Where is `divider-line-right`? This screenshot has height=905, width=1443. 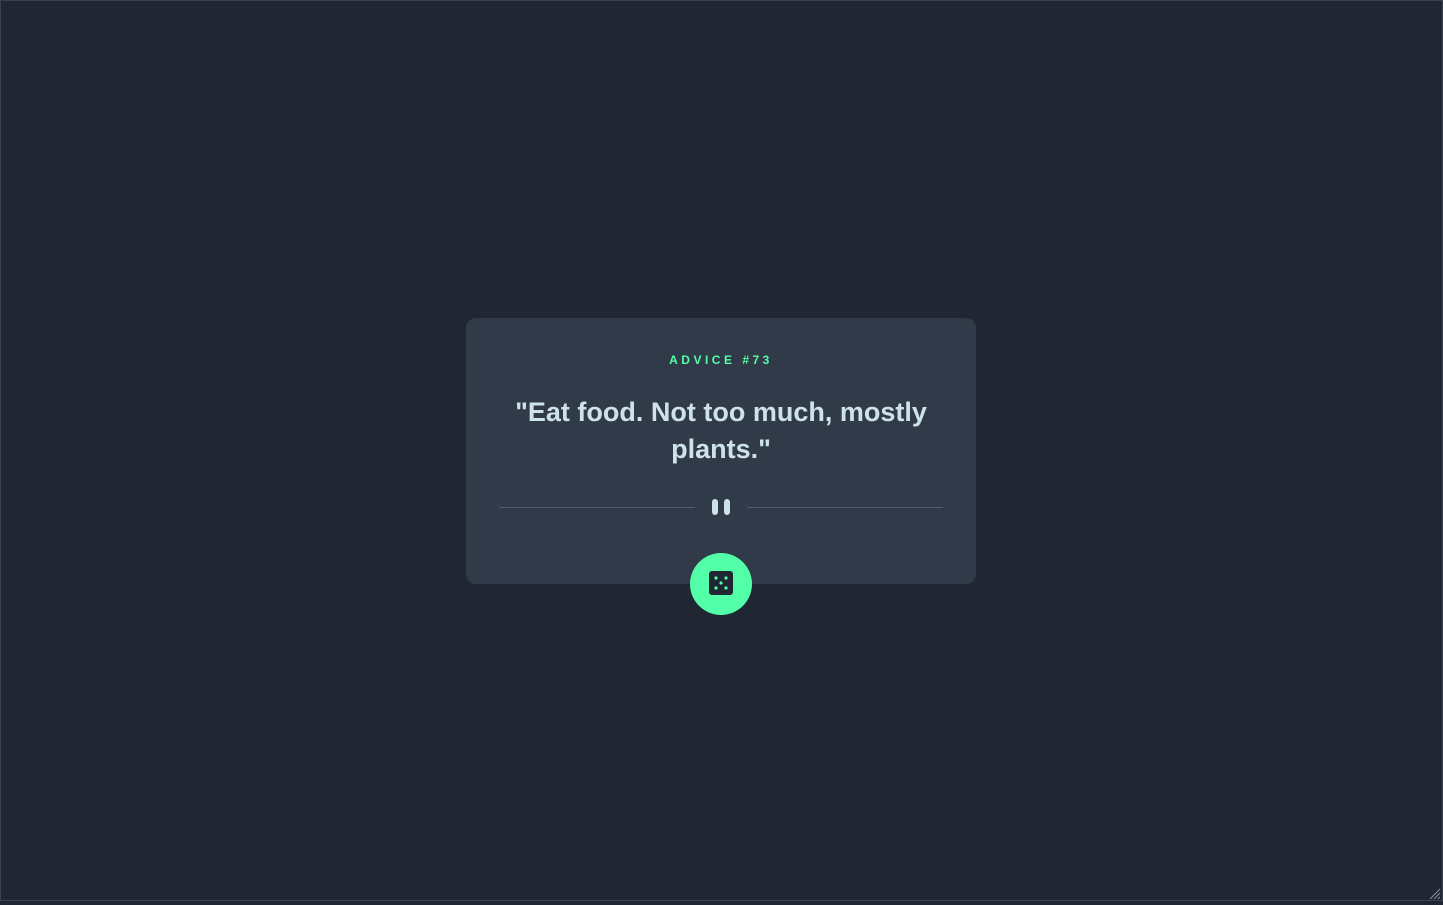 divider-line-right is located at coordinates (845, 507).